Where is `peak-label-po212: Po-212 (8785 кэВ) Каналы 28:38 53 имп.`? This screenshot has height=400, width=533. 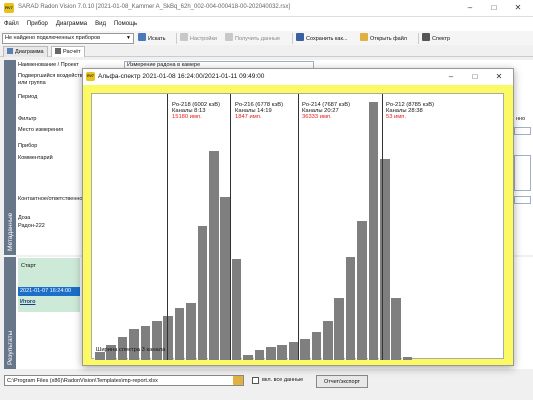
peak-label-po212: Po-212 (8785 кэВ) Каналы 28:38 53 имп. is located at coordinates (410, 111).